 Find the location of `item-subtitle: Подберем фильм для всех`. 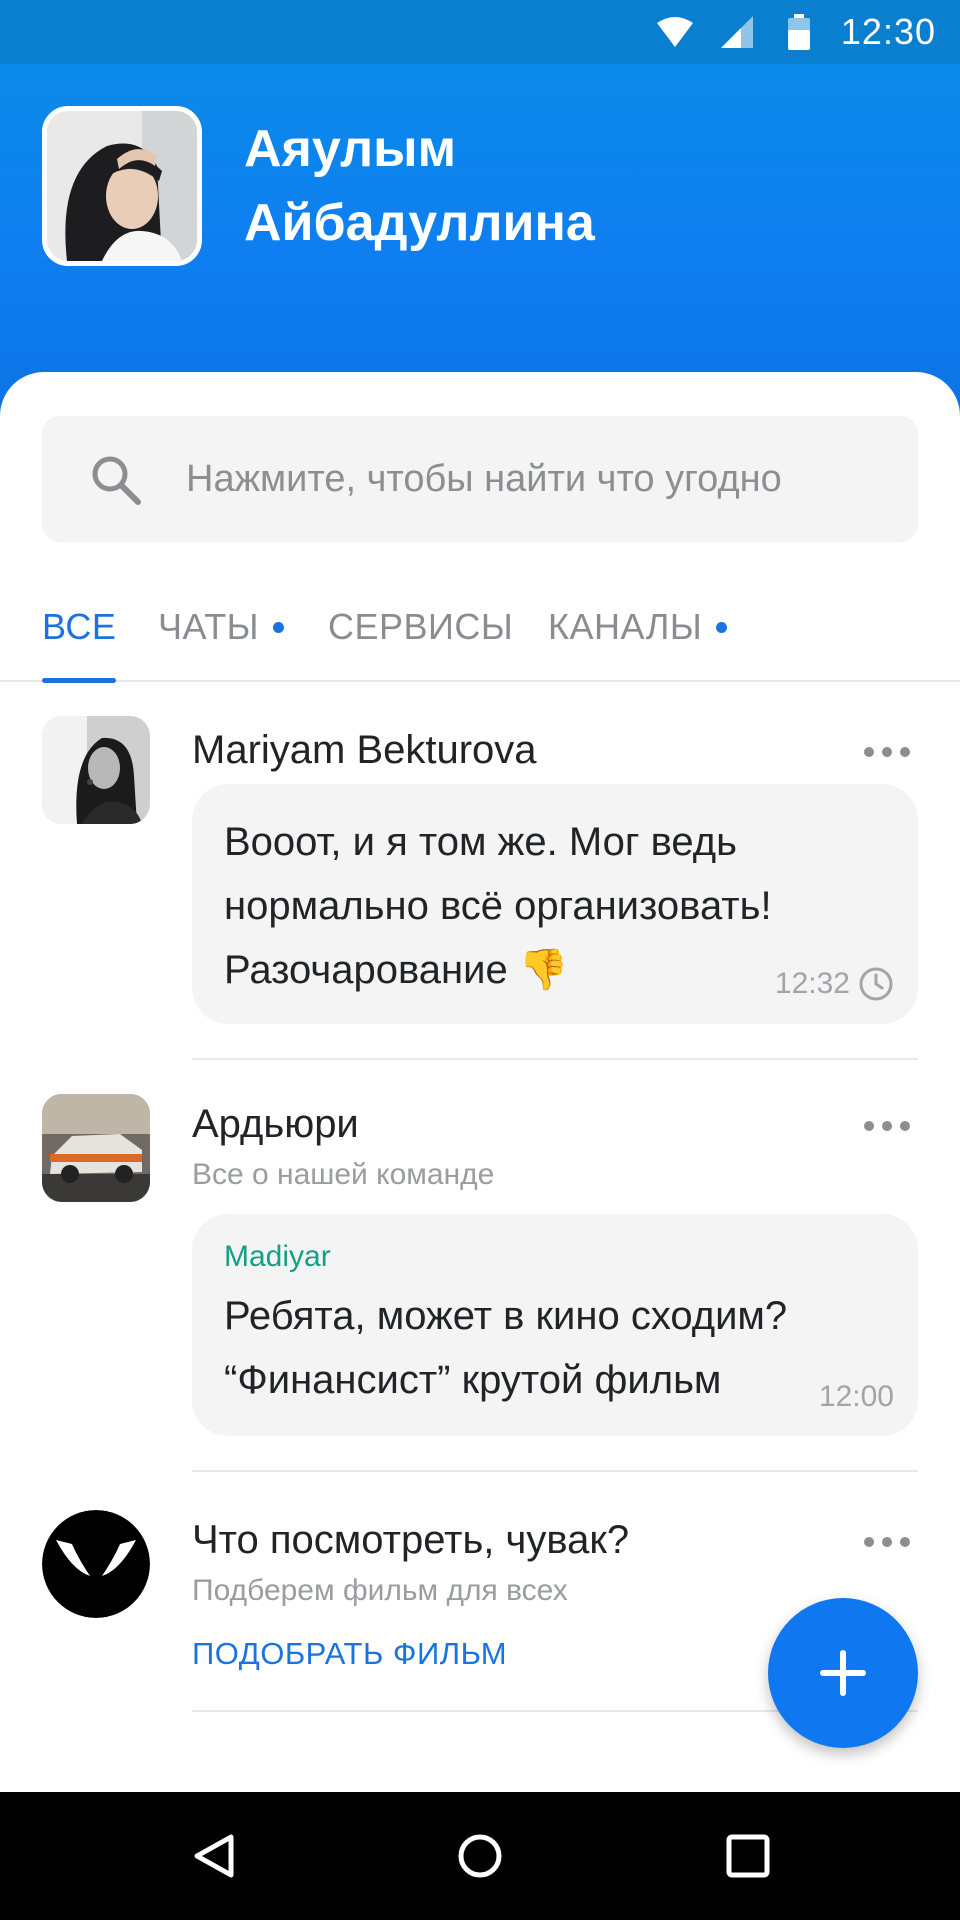

item-subtitle: Подберем фильм для всех is located at coordinates (380, 1590).